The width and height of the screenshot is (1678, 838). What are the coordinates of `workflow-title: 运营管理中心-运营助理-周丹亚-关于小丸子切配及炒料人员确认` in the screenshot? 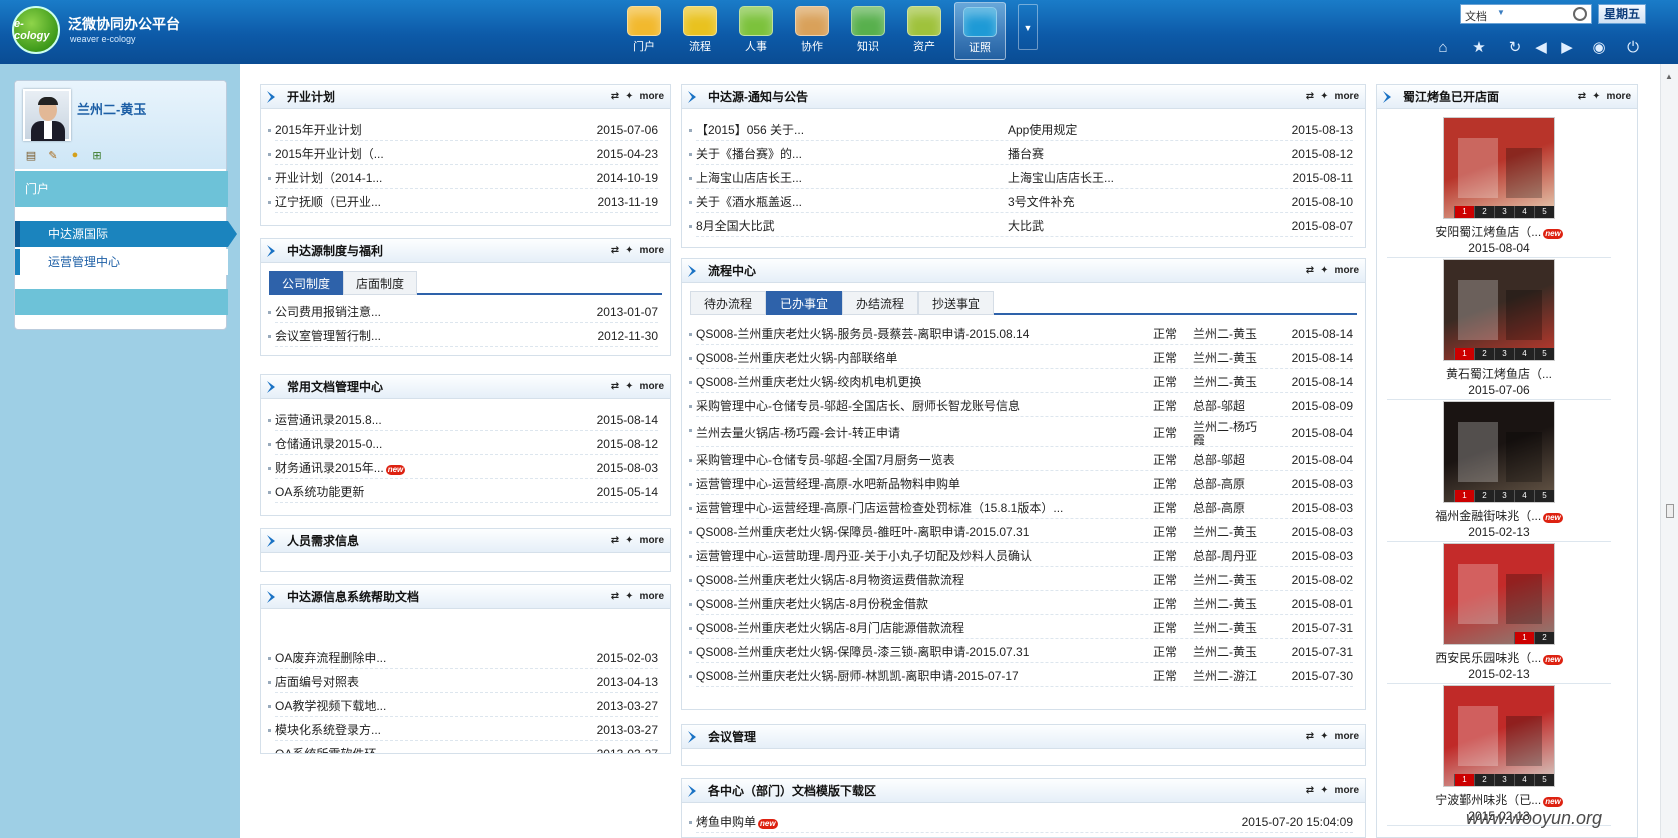 It's located at (864, 556).